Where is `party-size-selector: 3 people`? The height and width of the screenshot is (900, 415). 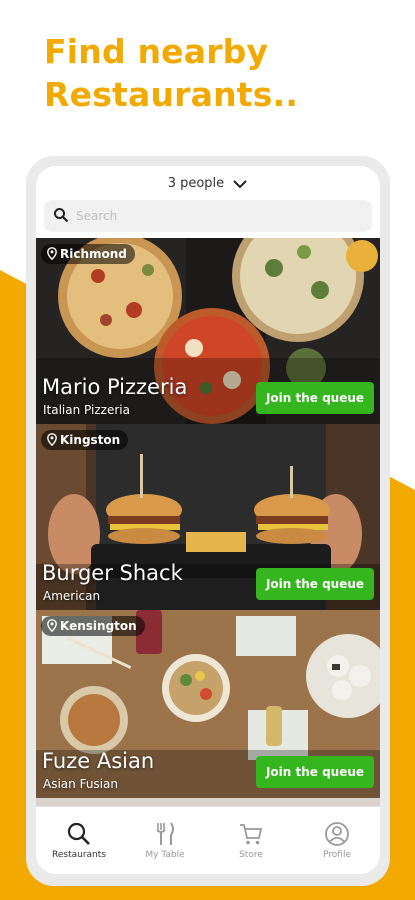
party-size-selector: 3 people is located at coordinates (208, 183).